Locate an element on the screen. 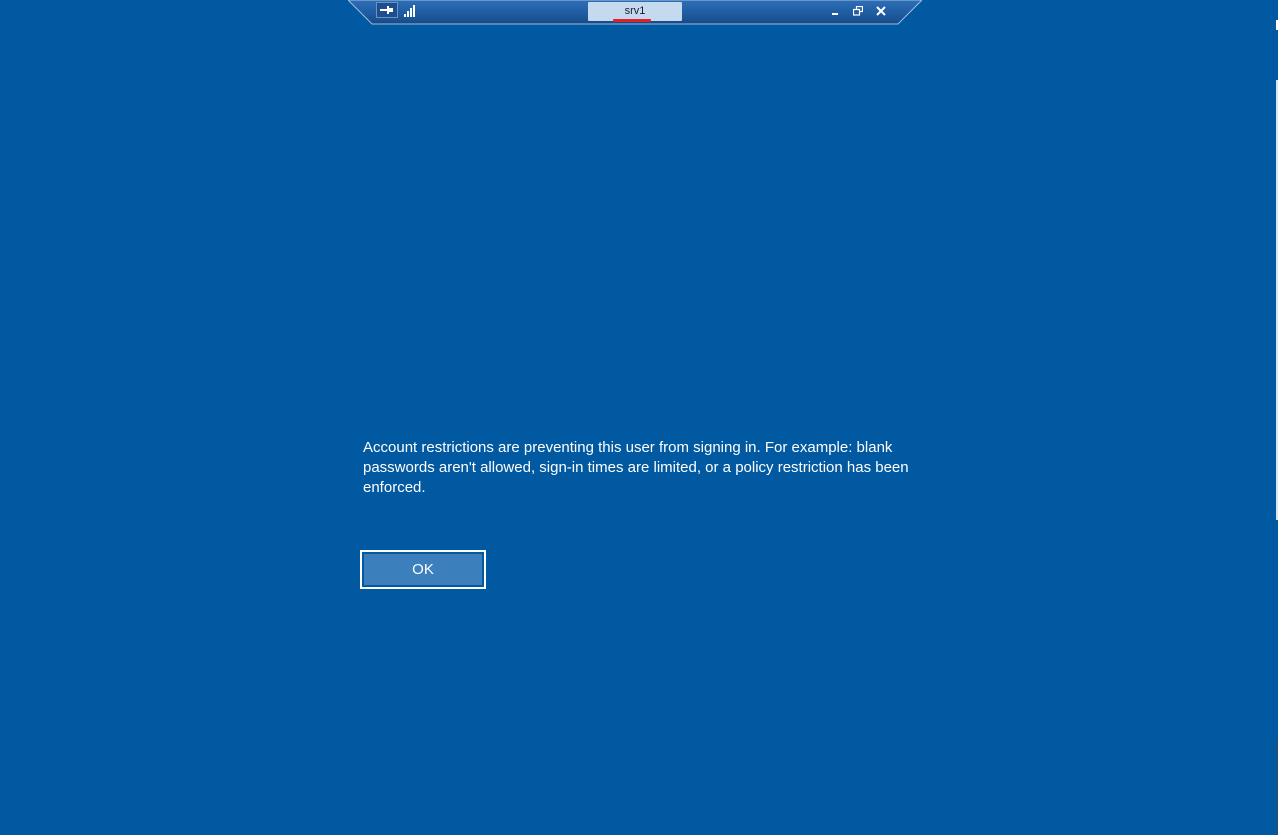 Image resolution: width=1278 pixels, height=835 pixels. close-button is located at coordinates (881, 10).